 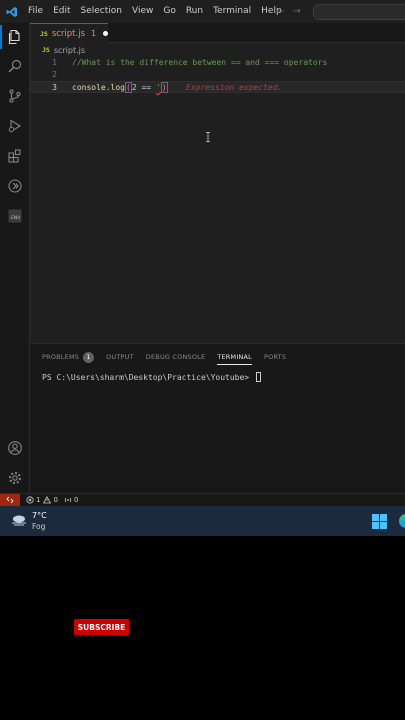 What do you see at coordinates (402, 521) in the screenshot?
I see `browser-icon` at bounding box center [402, 521].